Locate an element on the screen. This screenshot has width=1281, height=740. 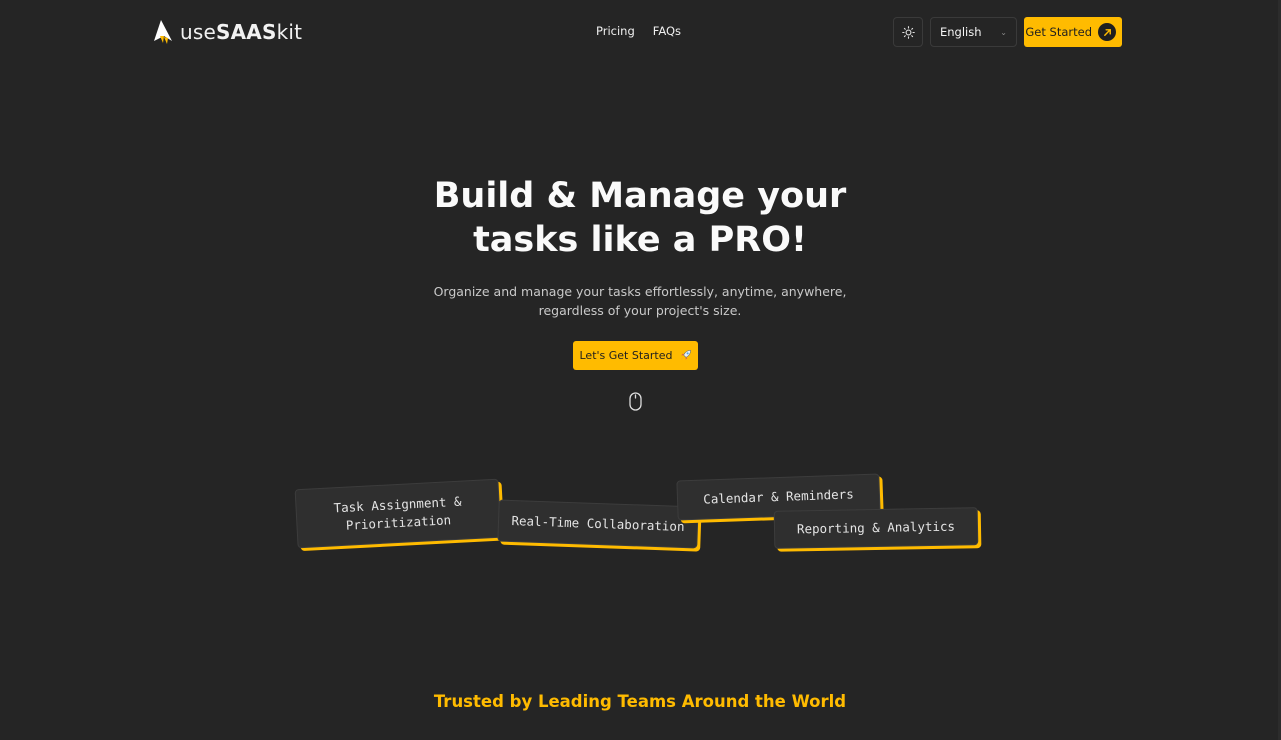
feature-tag-task-assignment: Task Assignment & Prioritization is located at coordinates (398, 513).